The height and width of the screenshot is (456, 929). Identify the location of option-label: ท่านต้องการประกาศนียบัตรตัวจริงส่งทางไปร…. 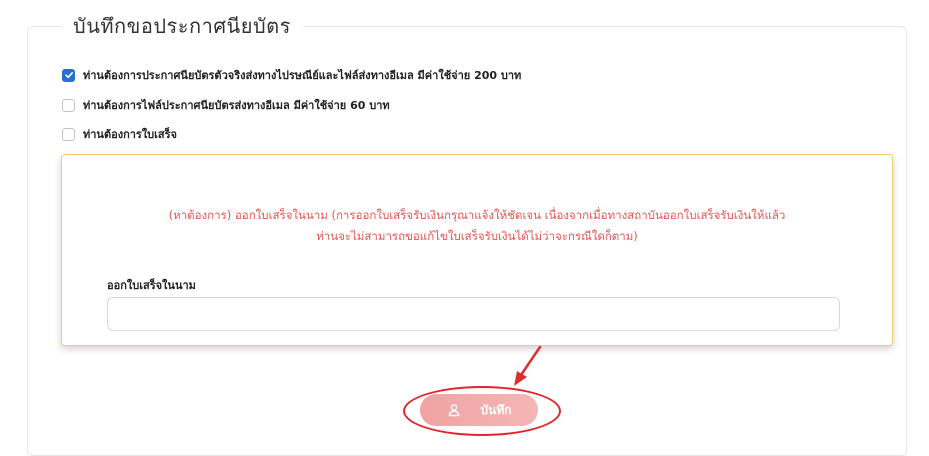
(302, 75).